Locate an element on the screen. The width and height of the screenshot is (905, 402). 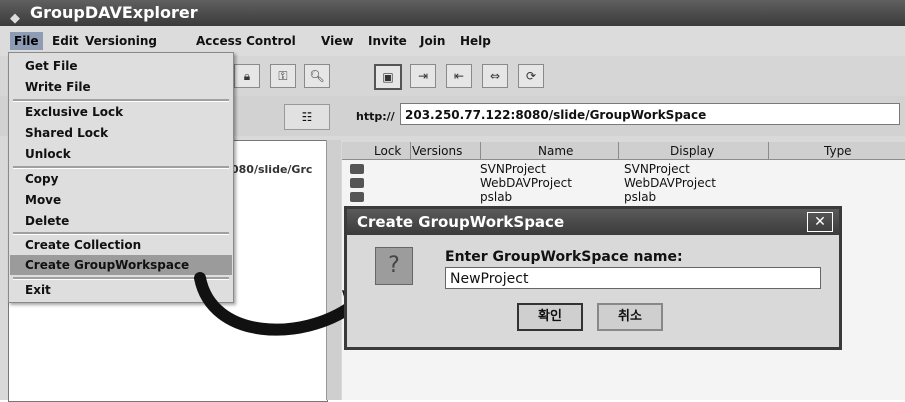
row-display: pslab is located at coordinates (640, 197).